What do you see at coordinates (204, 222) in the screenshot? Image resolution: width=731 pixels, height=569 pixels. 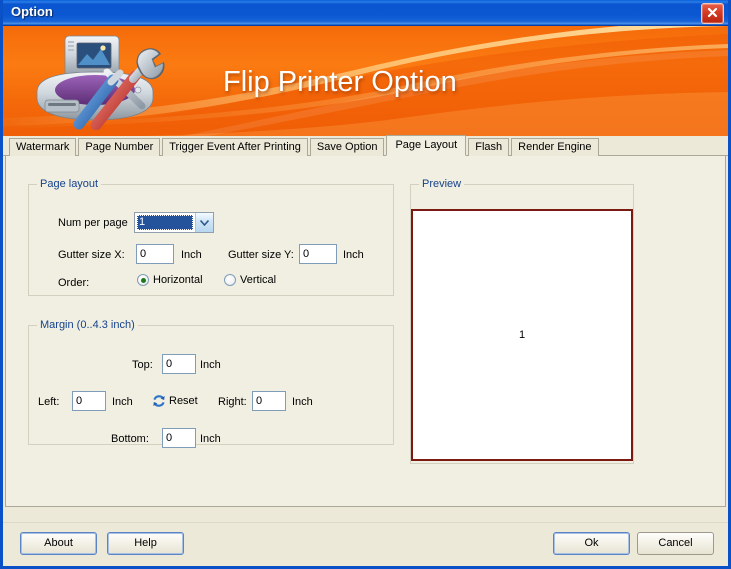 I see `chevron-down-icon` at bounding box center [204, 222].